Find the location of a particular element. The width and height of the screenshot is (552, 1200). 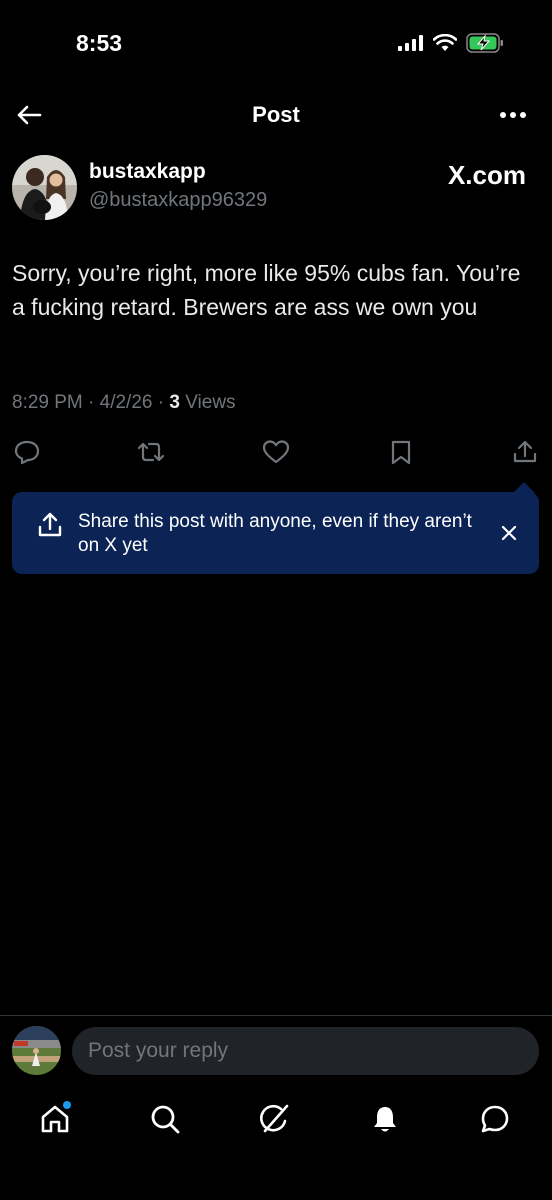

page-title: Post is located at coordinates (276, 114).